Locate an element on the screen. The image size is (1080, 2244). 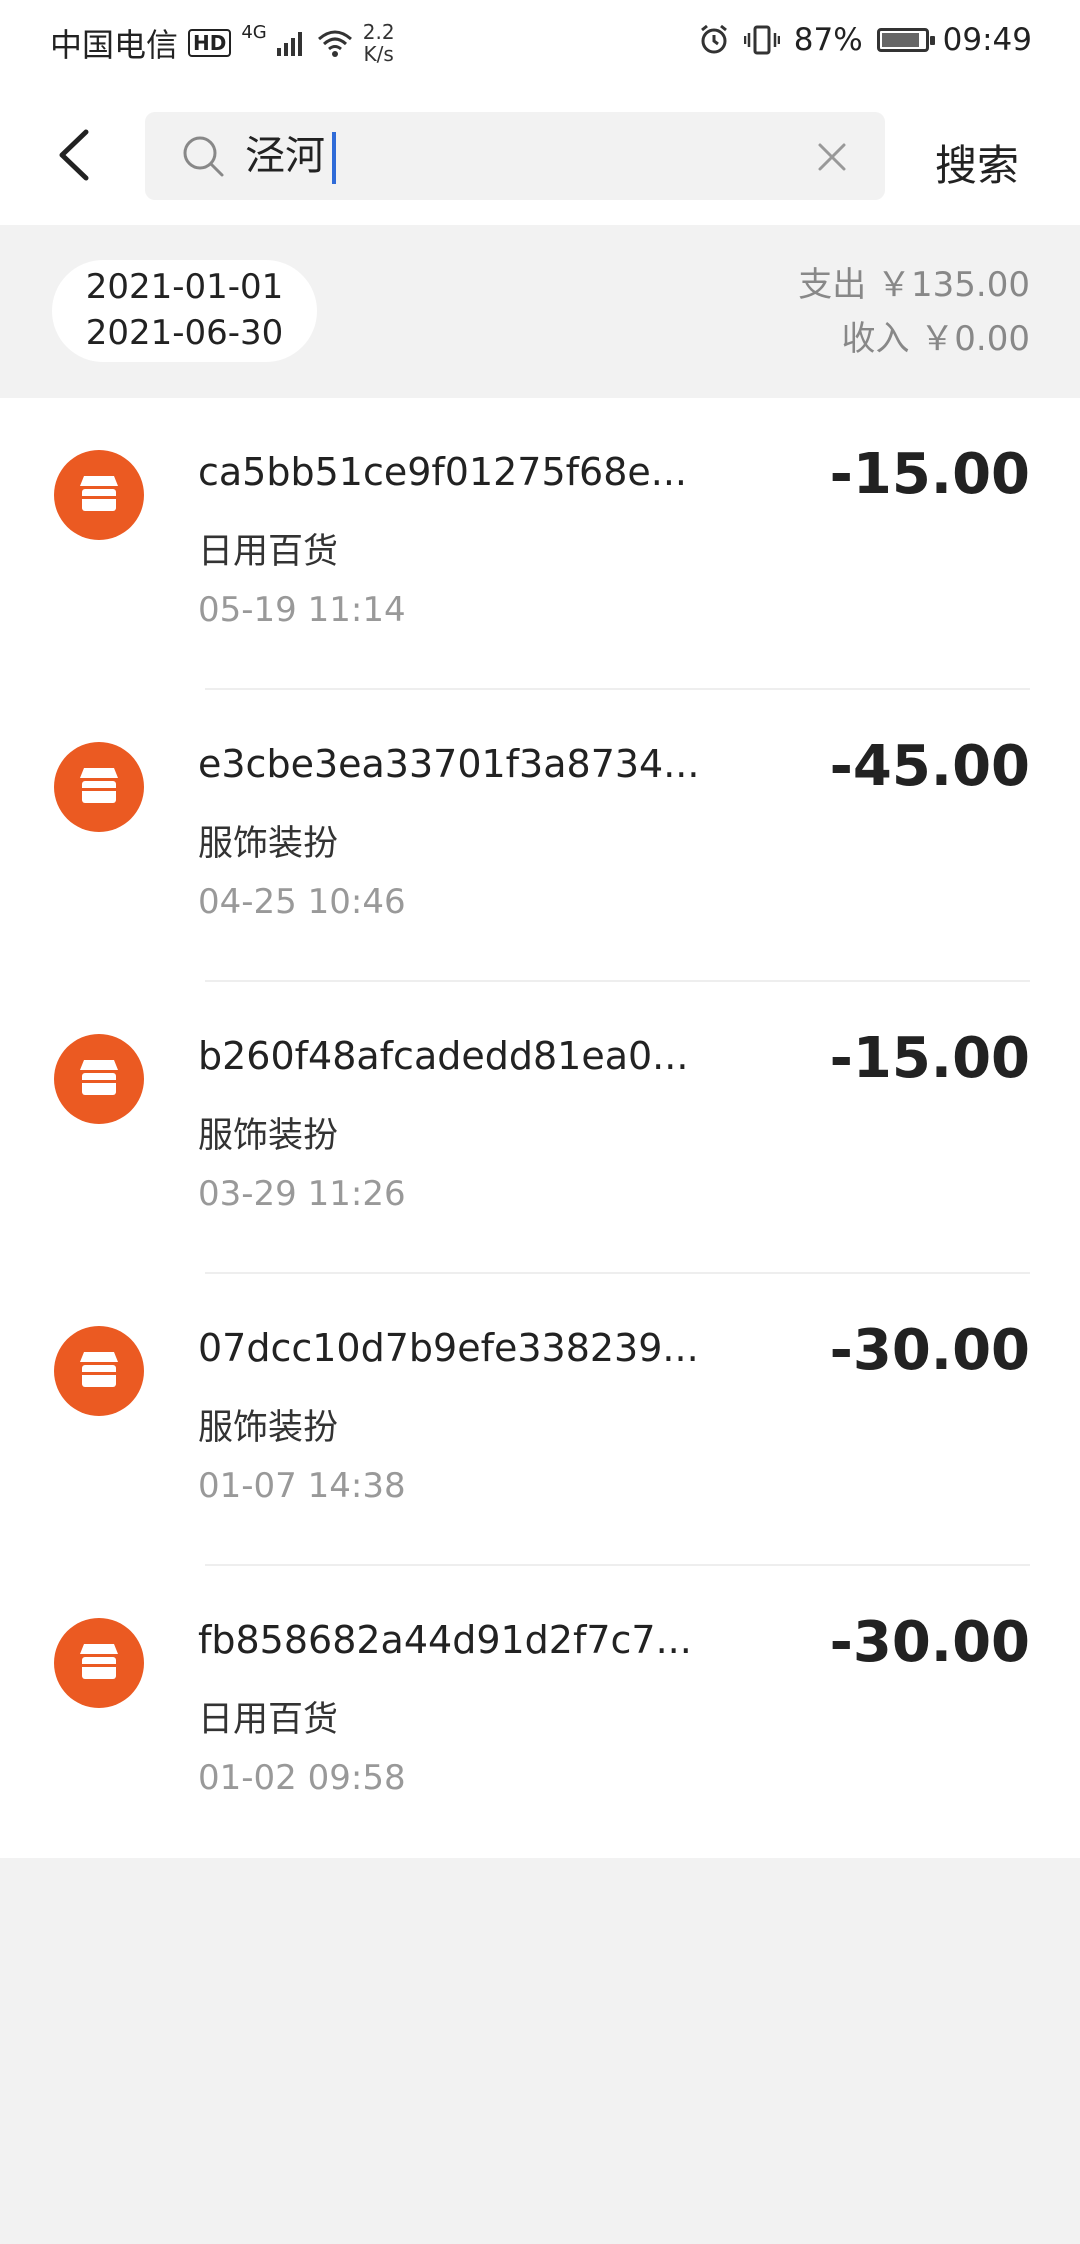
hd-badge: HD is located at coordinates (210, 43).